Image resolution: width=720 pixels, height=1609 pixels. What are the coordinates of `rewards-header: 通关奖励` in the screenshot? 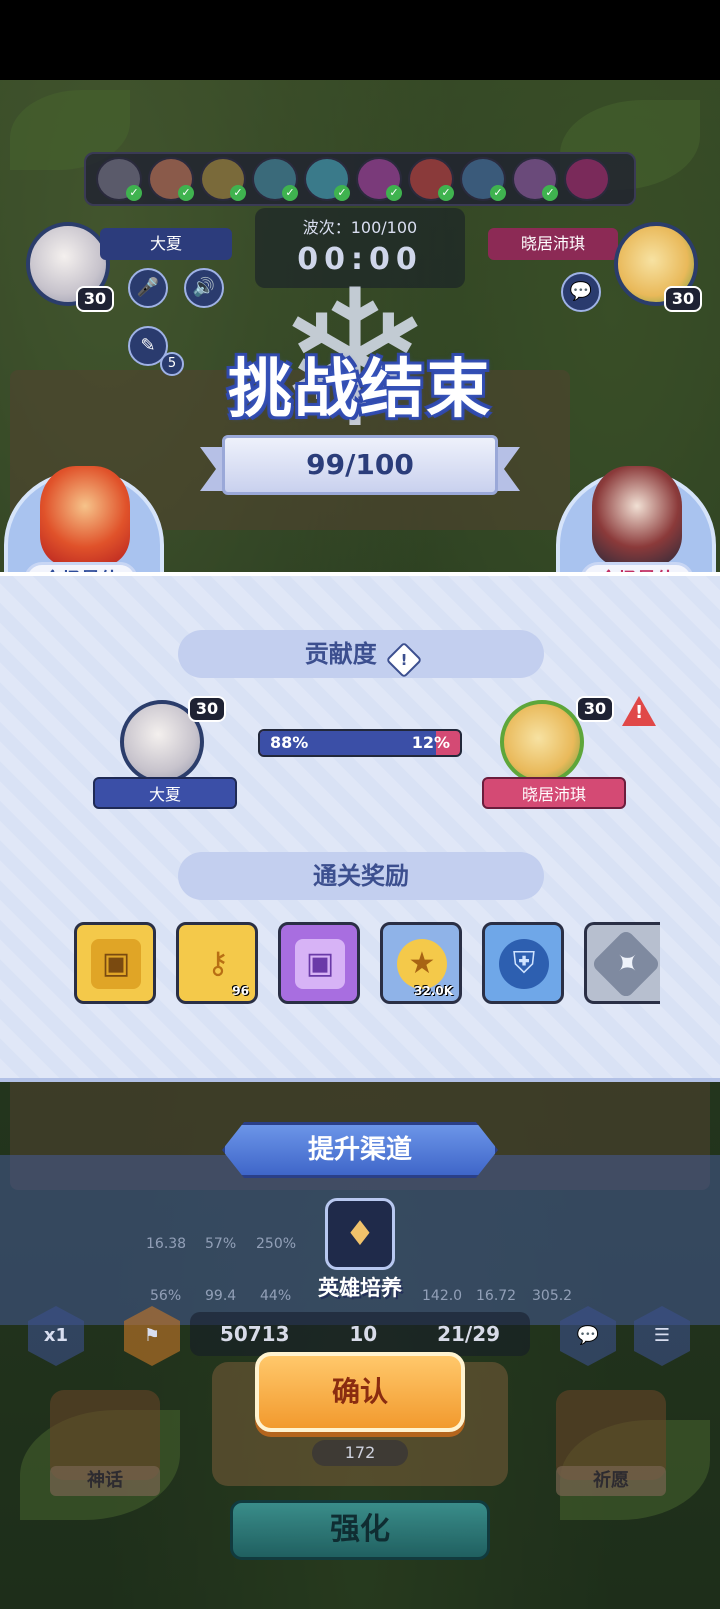 It's located at (361, 876).